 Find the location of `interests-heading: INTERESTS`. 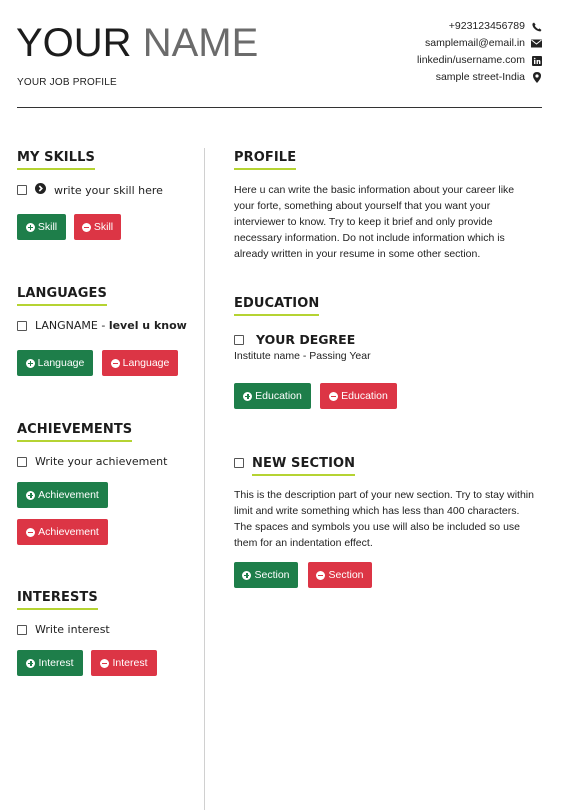

interests-heading: INTERESTS is located at coordinates (57, 600).